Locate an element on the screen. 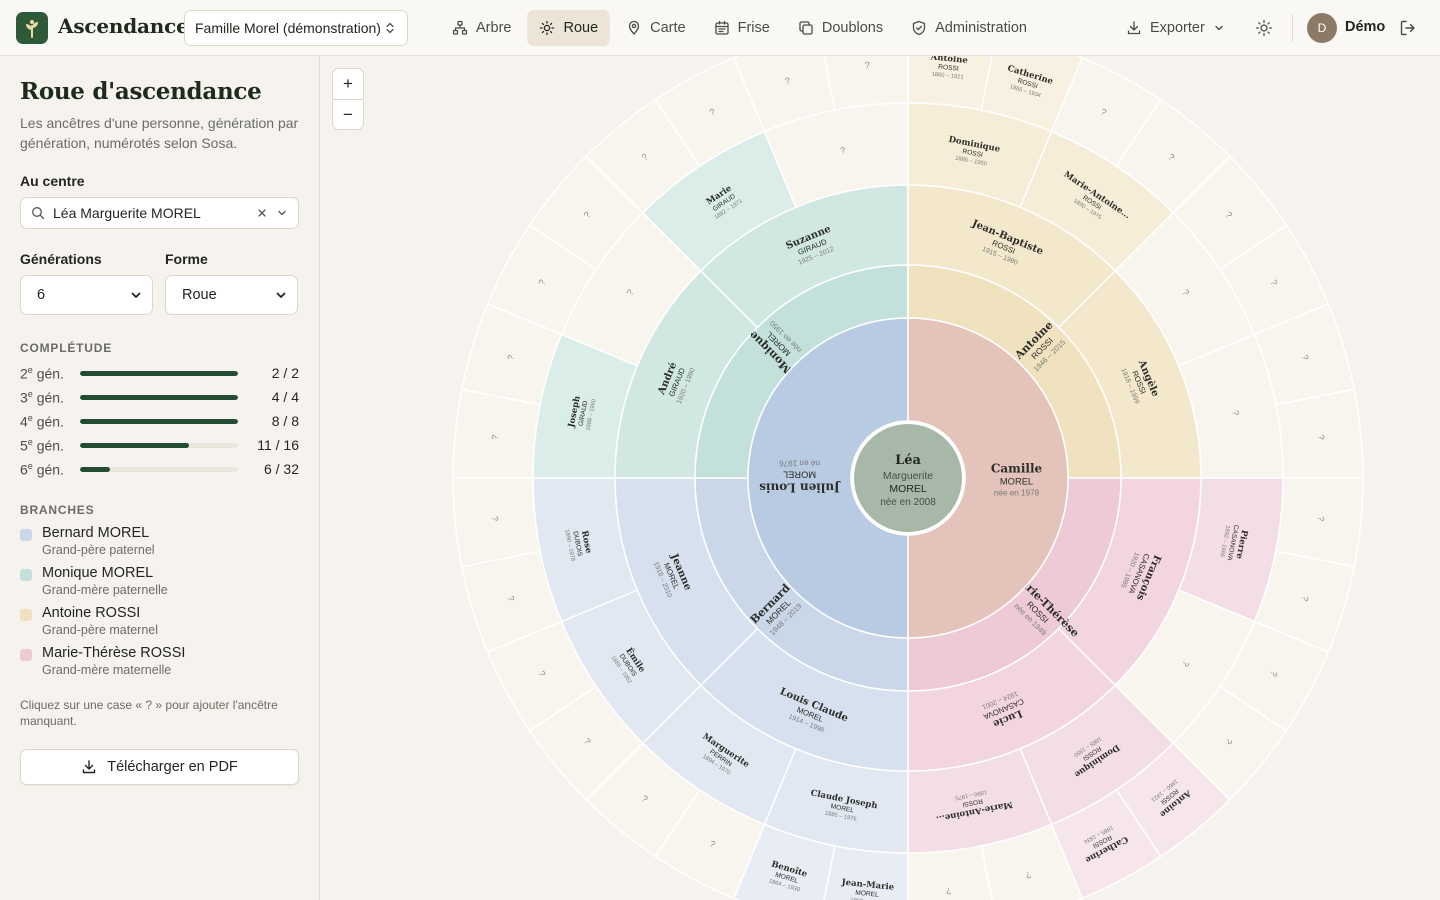 This screenshot has height=900, width=1440. branch-name: Bernard MOREL is located at coordinates (96, 533).